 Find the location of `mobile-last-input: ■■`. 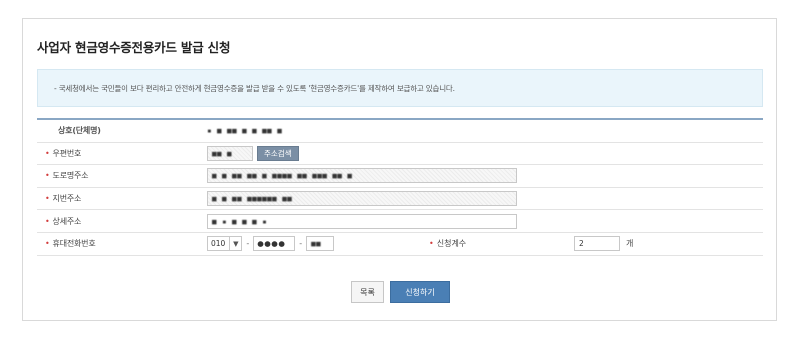

mobile-last-input: ■■ is located at coordinates (320, 244).